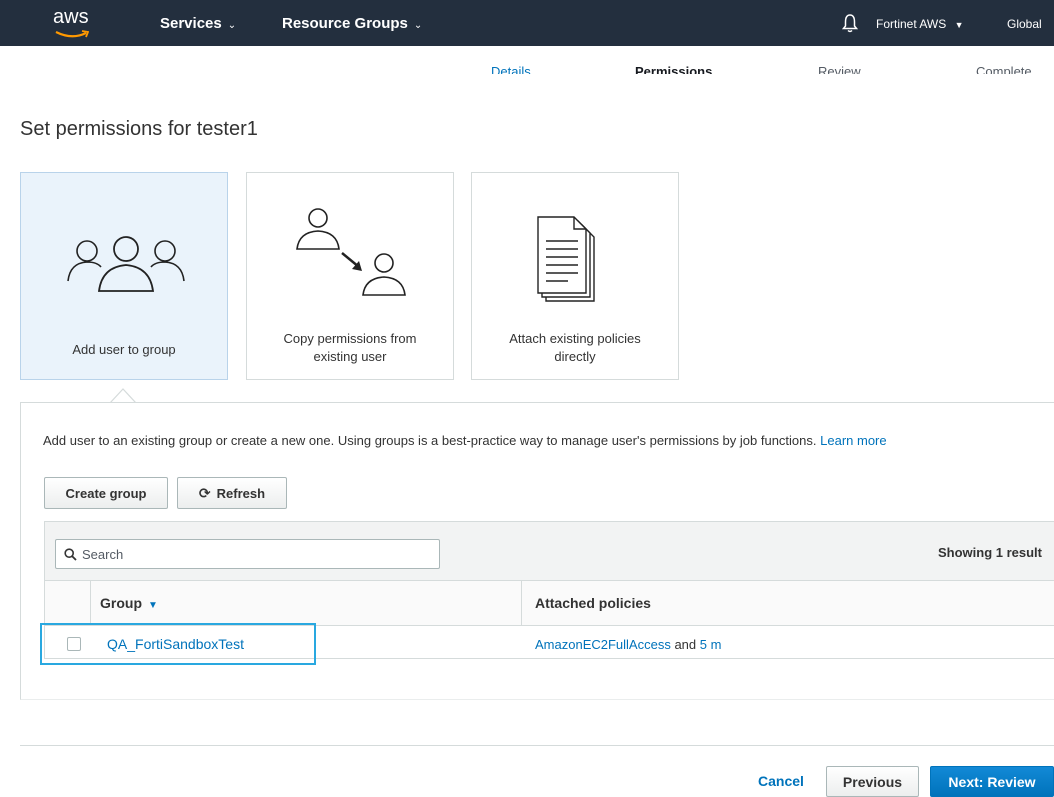 This screenshot has height=797, width=1054. I want to click on services-menu: Services ⌄, so click(198, 23).